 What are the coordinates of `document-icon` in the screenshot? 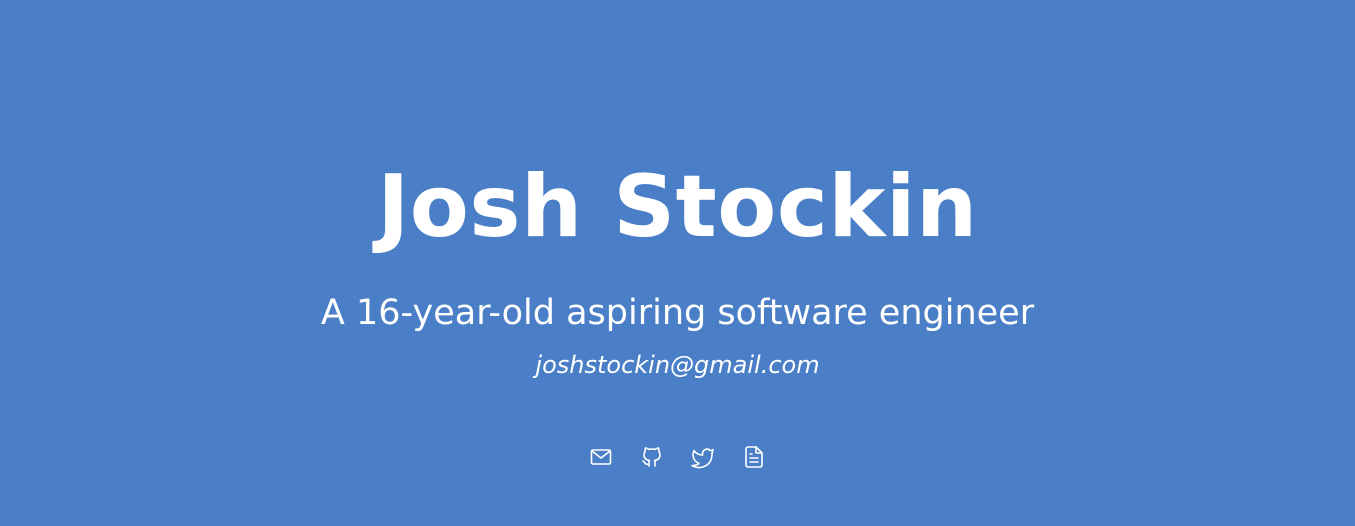 It's located at (754, 457).